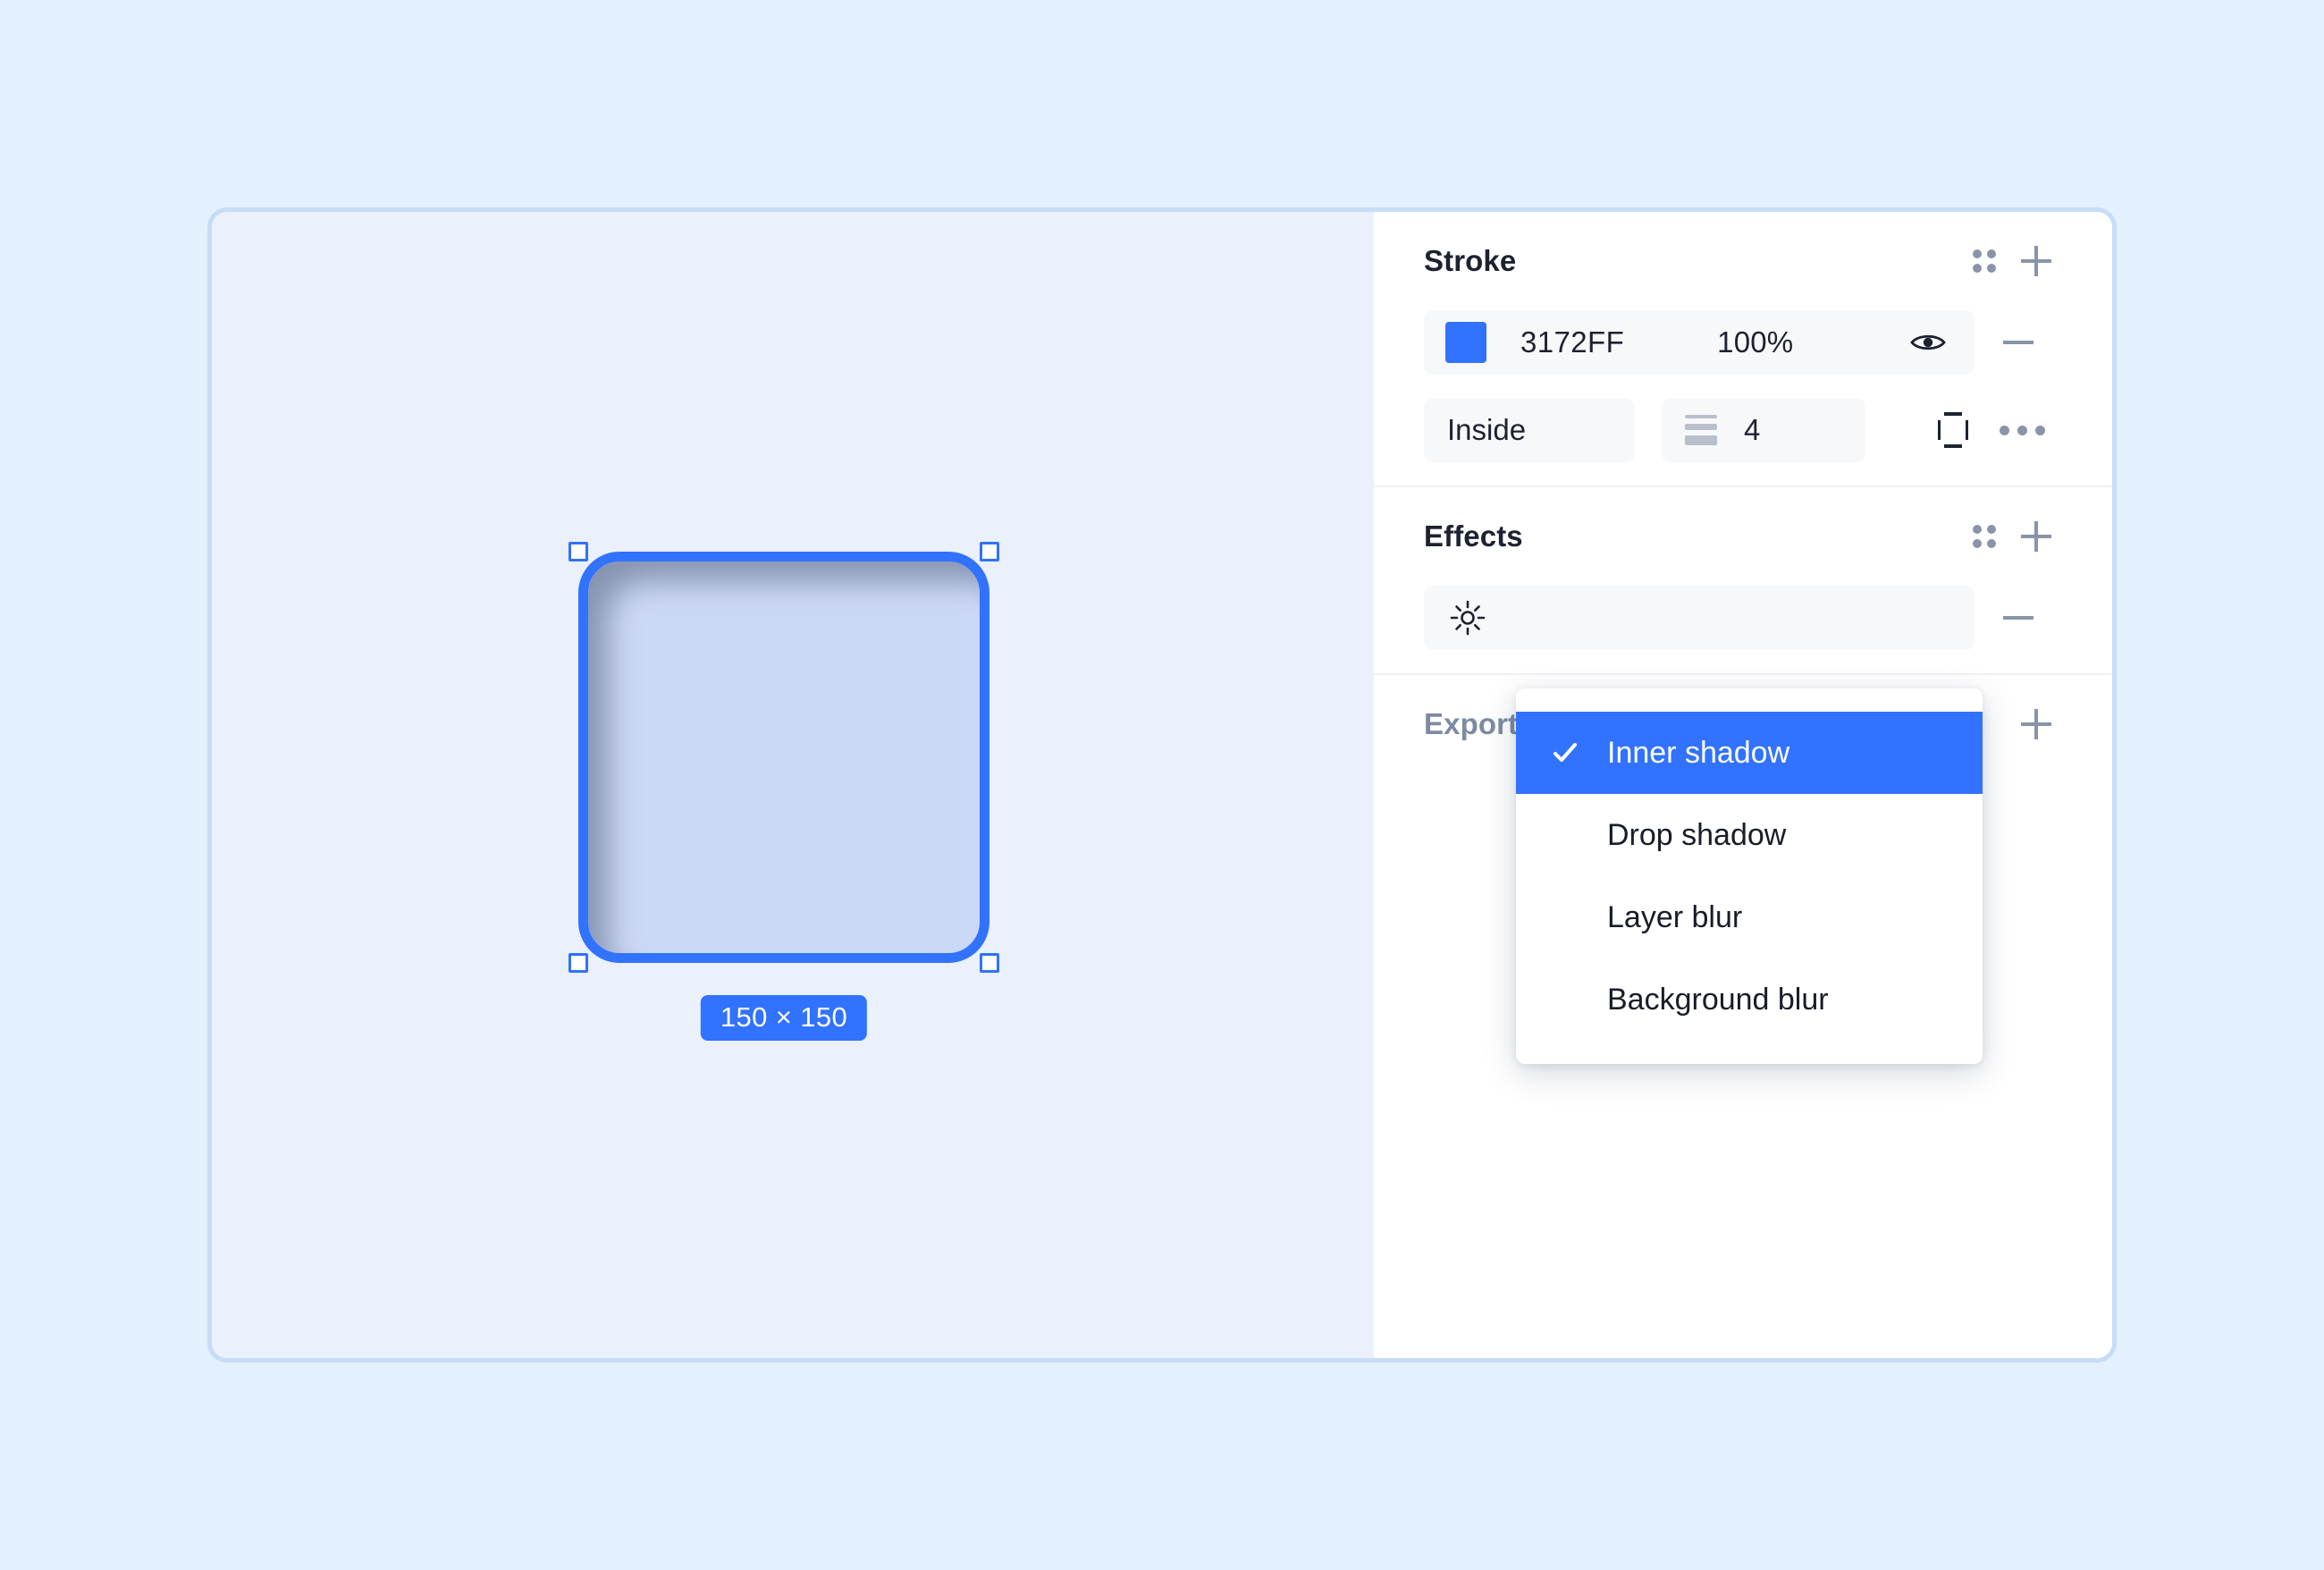  Describe the element at coordinates (1700, 342) in the screenshot. I see `stroke-color-field: 3172FF 100%` at that location.